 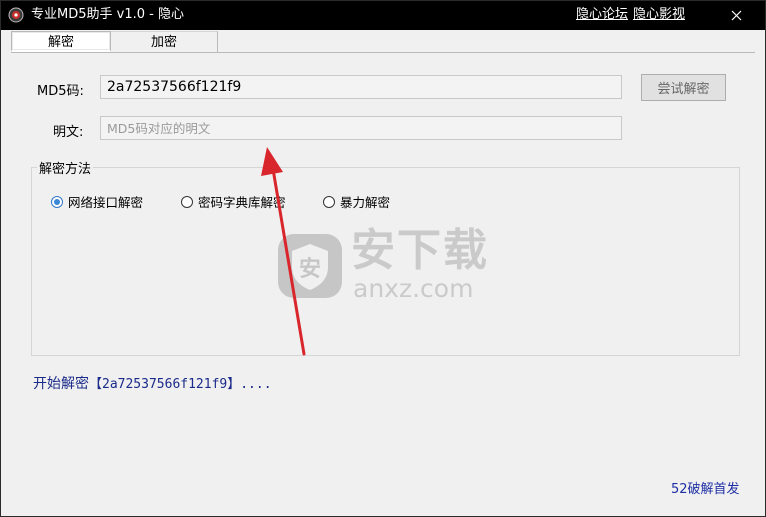 What do you see at coordinates (164, 41) in the screenshot?
I see `tab-encrypt: 加密` at bounding box center [164, 41].